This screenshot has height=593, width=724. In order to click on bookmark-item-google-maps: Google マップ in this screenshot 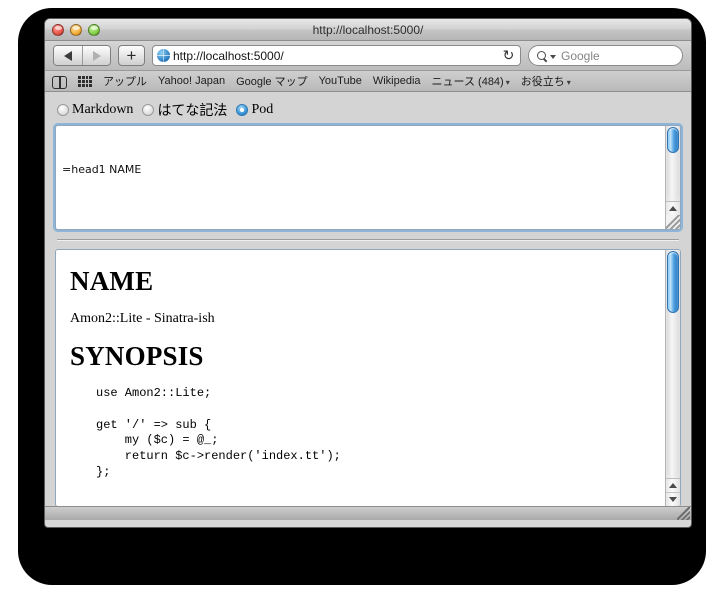, I will do `click(272, 81)`.